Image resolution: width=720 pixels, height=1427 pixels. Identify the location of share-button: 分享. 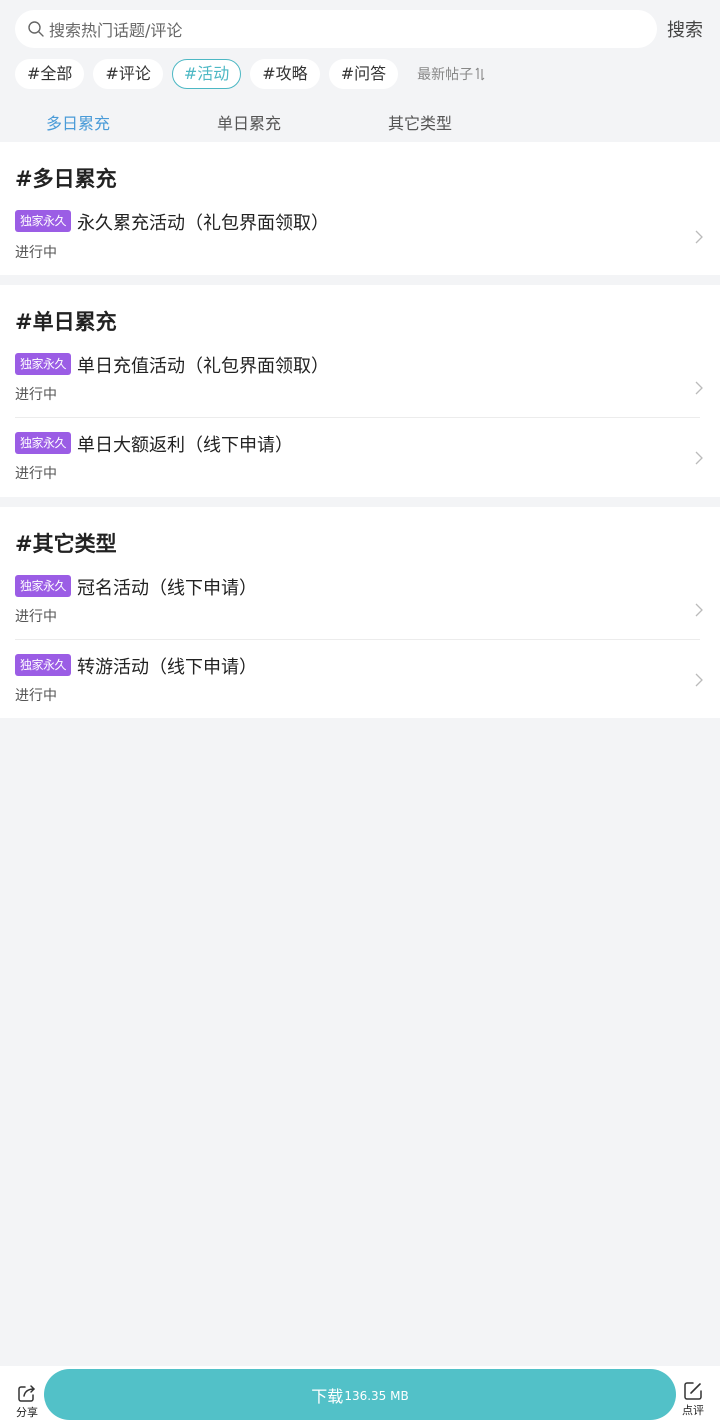
(27, 1401).